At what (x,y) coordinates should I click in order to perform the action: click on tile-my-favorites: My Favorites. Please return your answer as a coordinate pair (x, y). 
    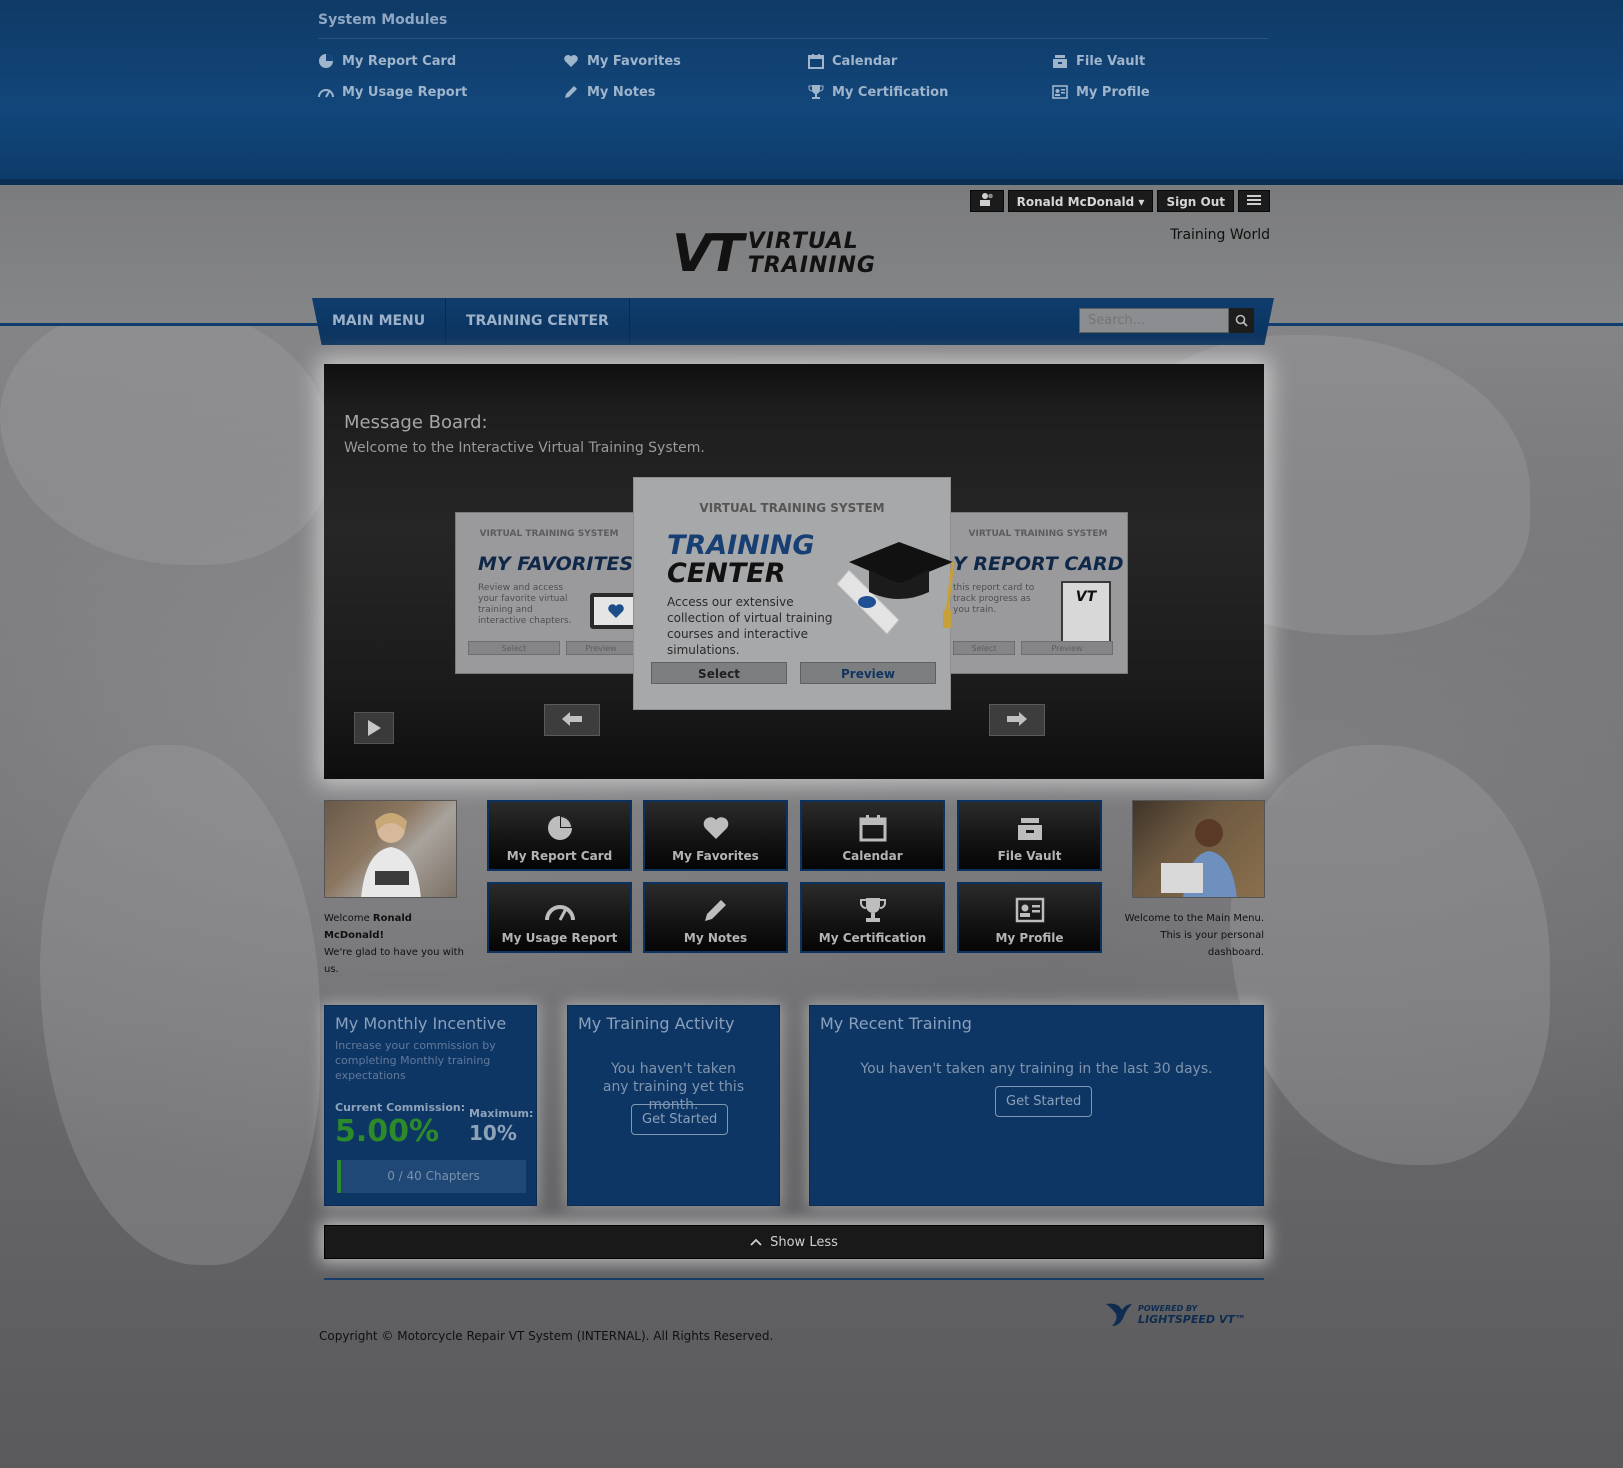
    Looking at the image, I should click on (715, 835).